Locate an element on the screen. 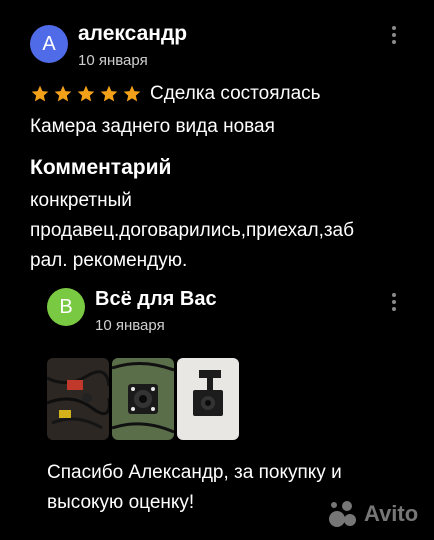  deal-status: Сделка состоялась is located at coordinates (235, 93).